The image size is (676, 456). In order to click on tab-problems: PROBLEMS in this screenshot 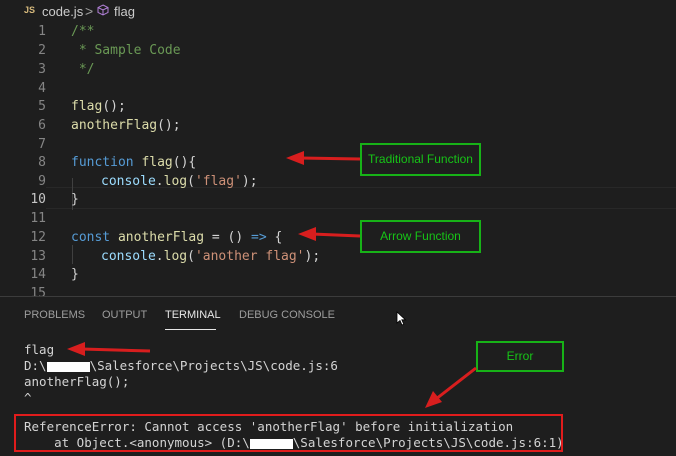, I will do `click(54, 315)`.